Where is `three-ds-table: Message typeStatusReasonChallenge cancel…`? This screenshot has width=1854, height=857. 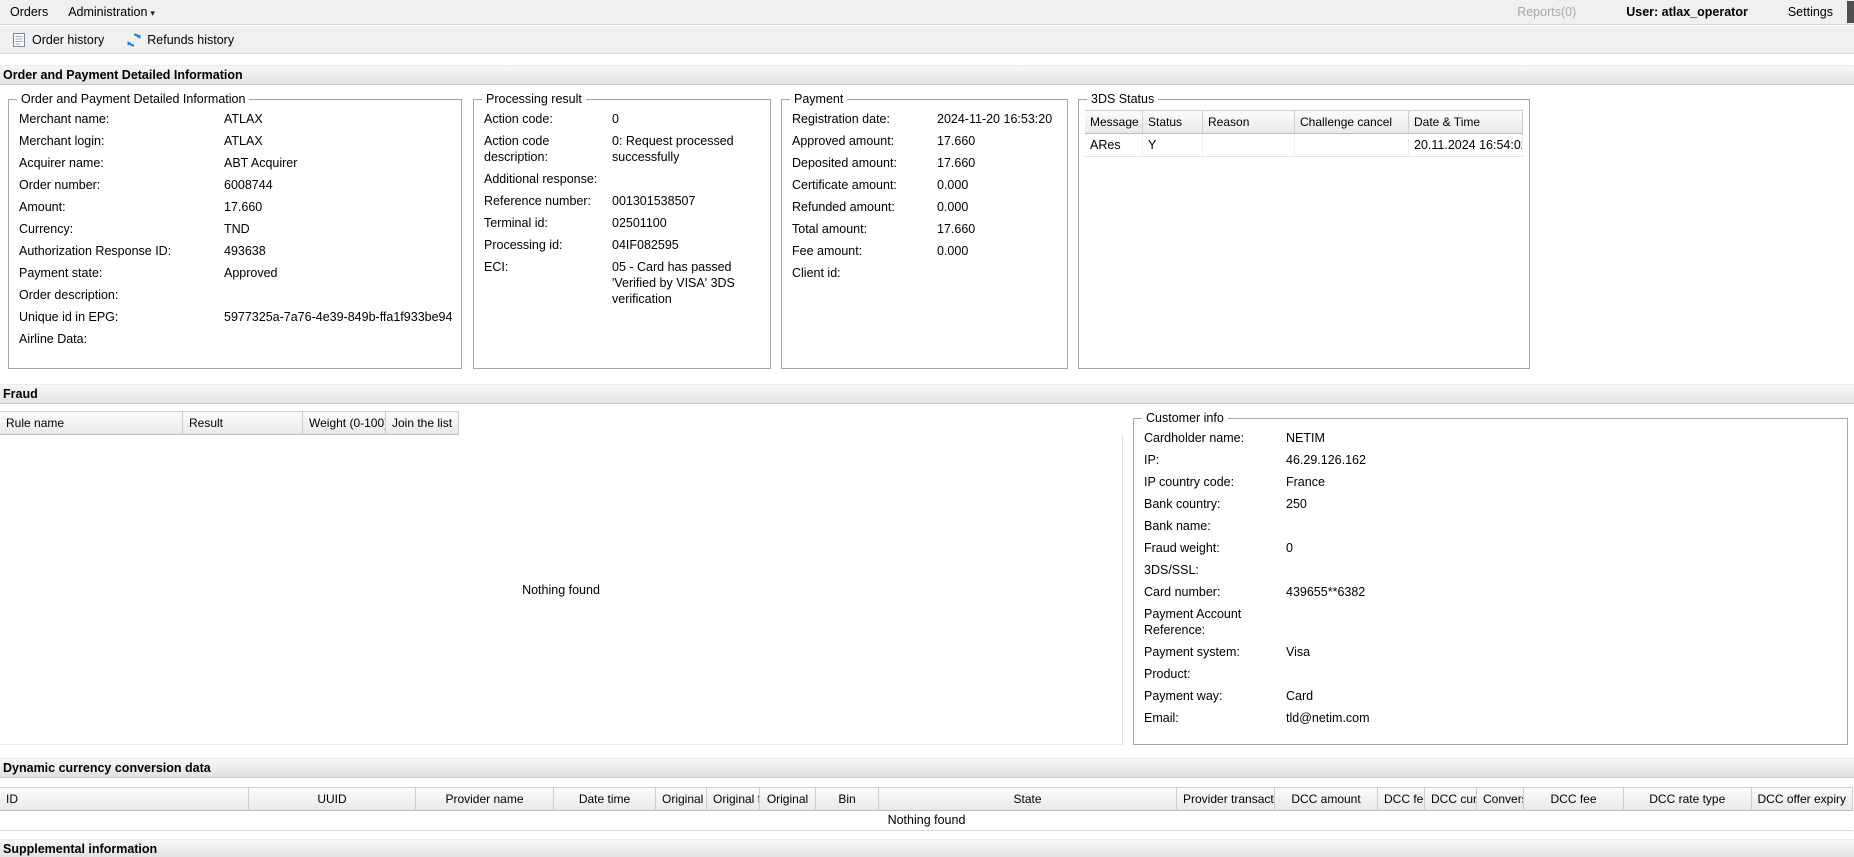 three-ds-table: Message typeStatusReasonChallenge cancel… is located at coordinates (1304, 133).